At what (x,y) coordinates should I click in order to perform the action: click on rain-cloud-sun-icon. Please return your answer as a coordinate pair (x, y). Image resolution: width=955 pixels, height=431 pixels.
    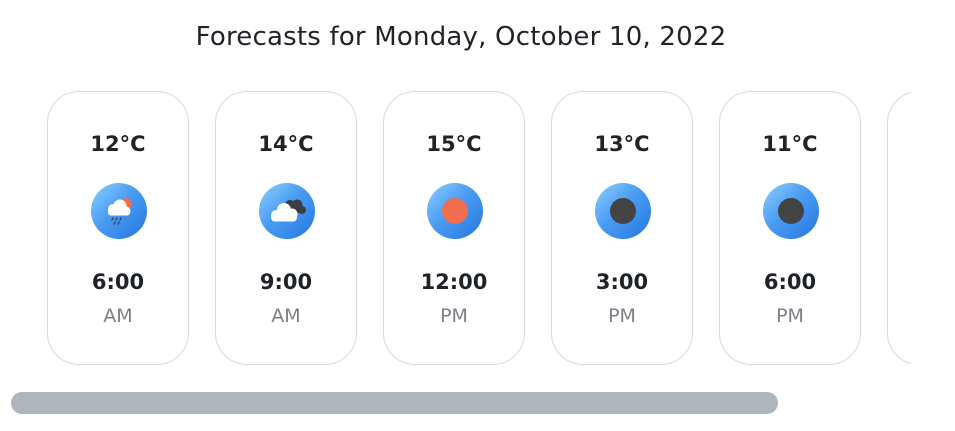
    Looking at the image, I should click on (119, 211).